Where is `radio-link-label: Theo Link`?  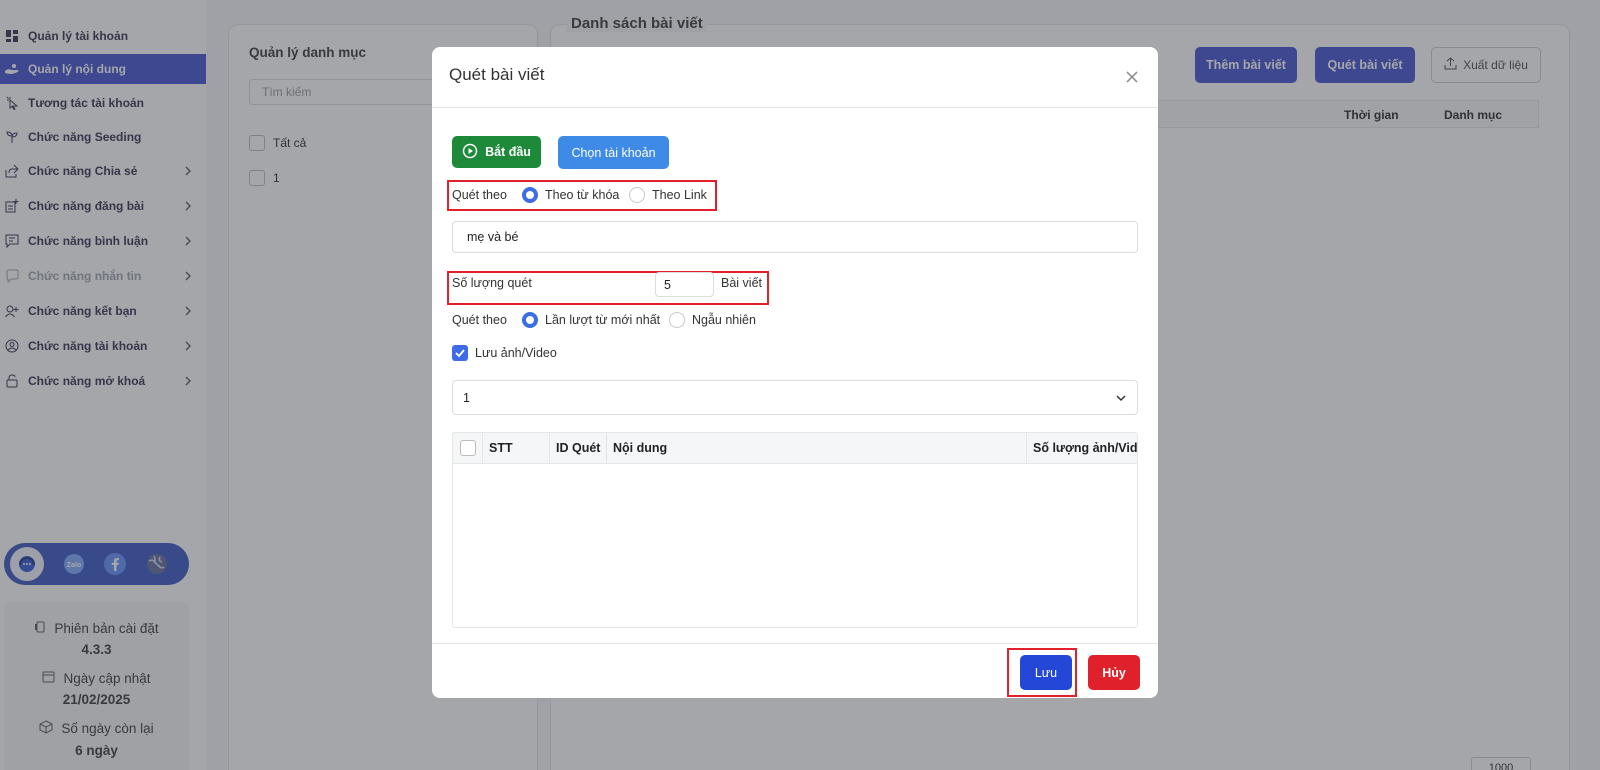 radio-link-label: Theo Link is located at coordinates (679, 195).